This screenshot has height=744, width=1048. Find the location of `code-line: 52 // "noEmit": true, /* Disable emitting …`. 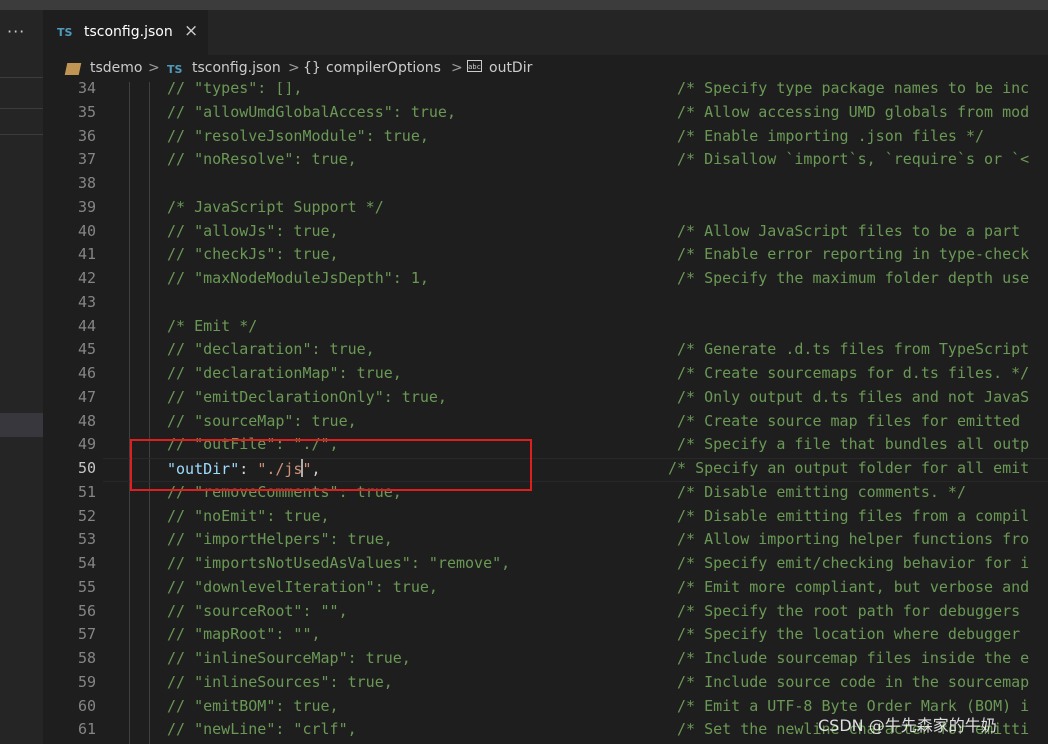

code-line: 52 // "noEmit": true, /* Disable emitting … is located at coordinates (545, 519).